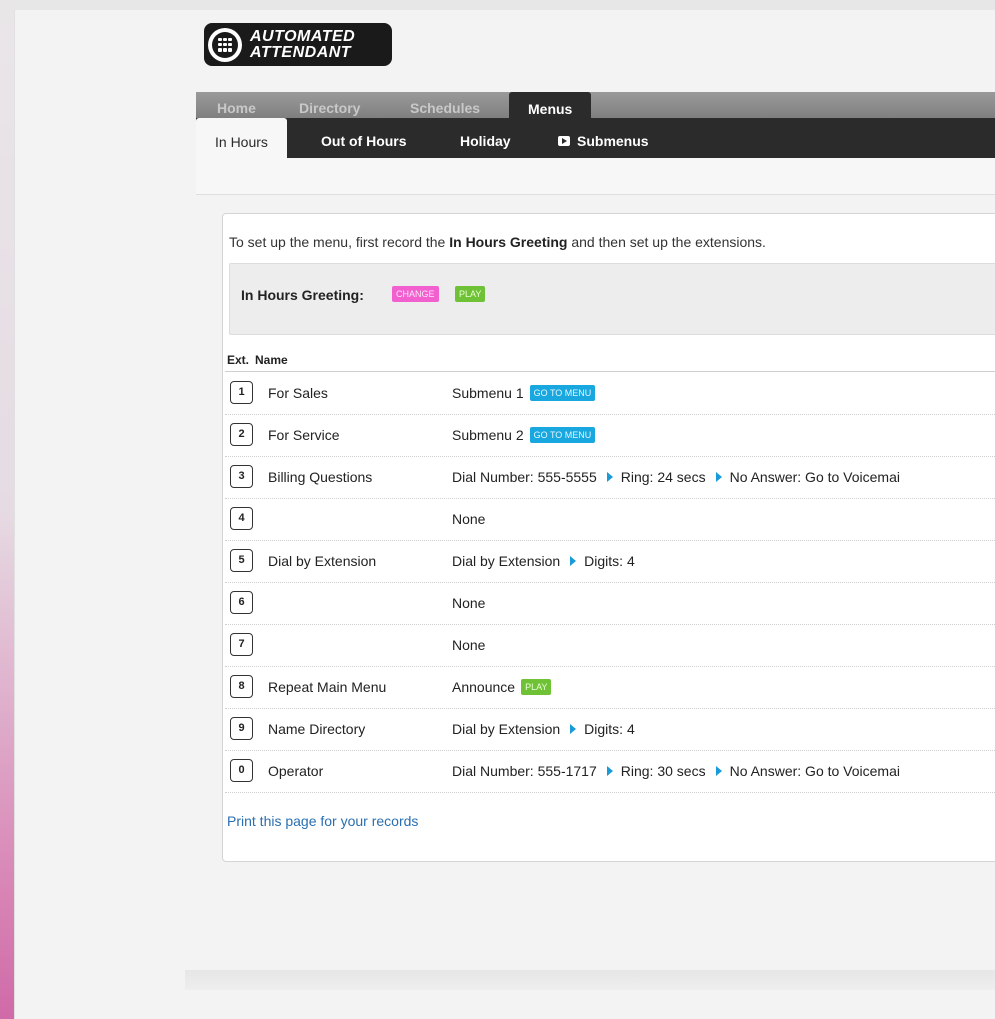 The height and width of the screenshot is (1019, 995). Describe the element at coordinates (364, 141) in the screenshot. I see `subtab-out-of-hours: Out of Hours` at that location.